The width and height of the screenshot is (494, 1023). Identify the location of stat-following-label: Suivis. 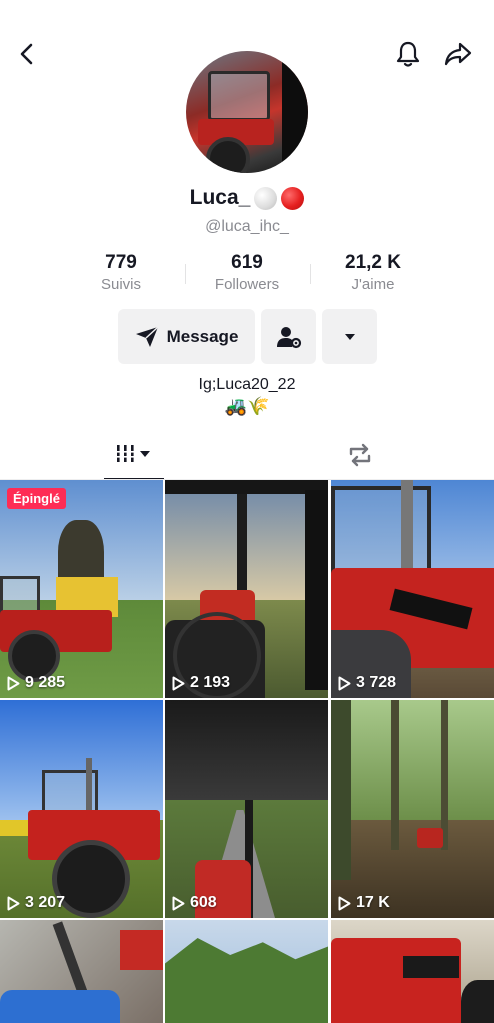
(120, 284).